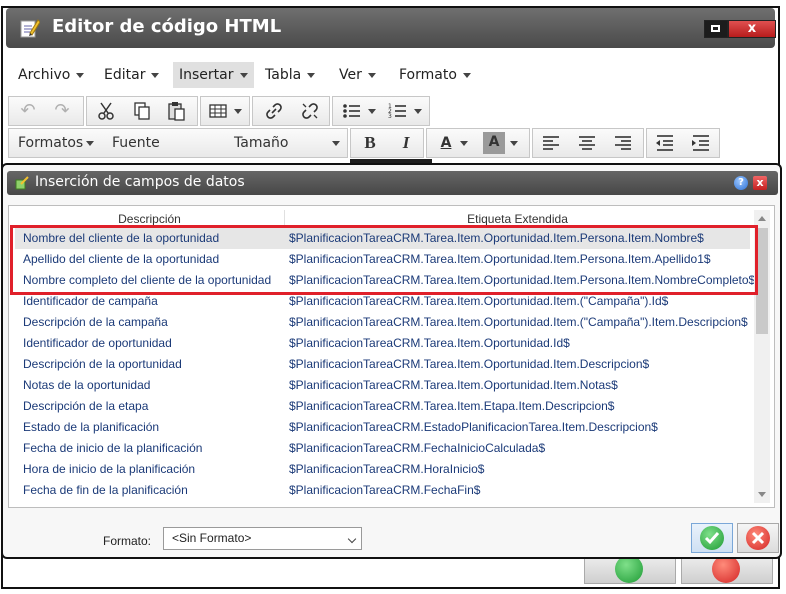  I want to click on menu-archivo: Archivo, so click(51, 75).